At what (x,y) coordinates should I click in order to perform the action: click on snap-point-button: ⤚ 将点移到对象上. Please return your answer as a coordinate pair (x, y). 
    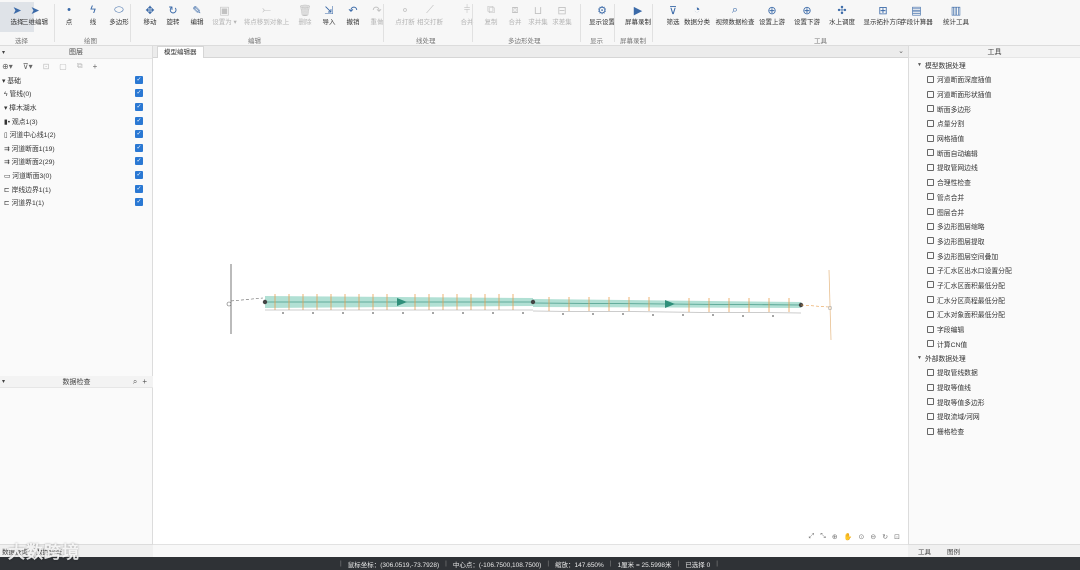
    Looking at the image, I should click on (266, 17).